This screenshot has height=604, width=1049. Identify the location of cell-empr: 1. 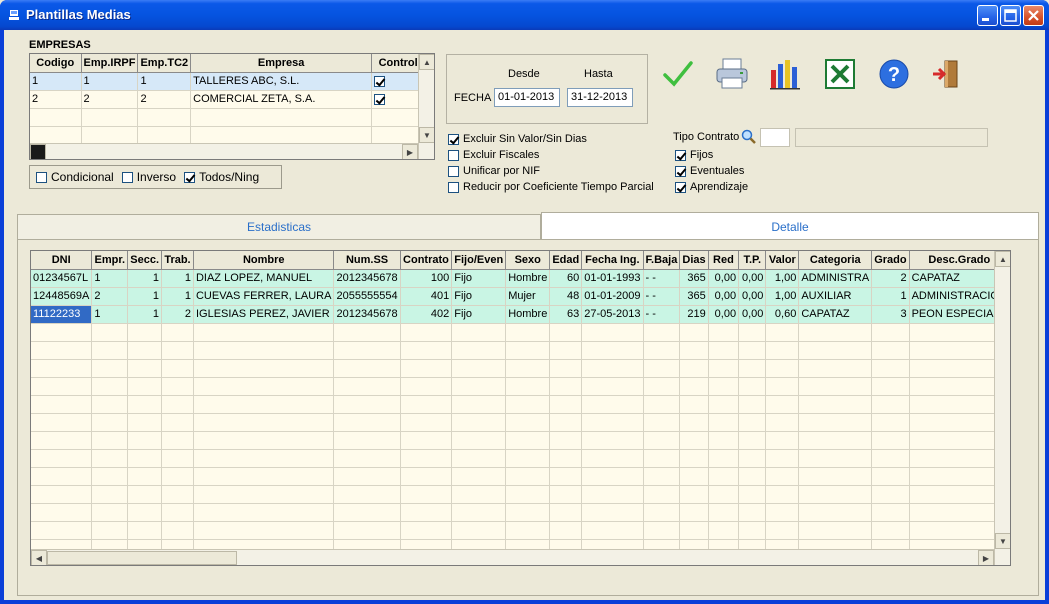
(110, 314).